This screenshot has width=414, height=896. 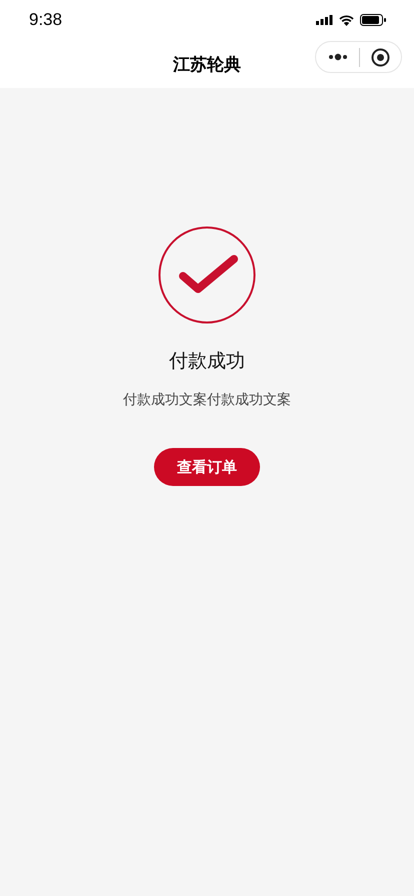 What do you see at coordinates (207, 361) in the screenshot?
I see `result-title: 付款成功` at bounding box center [207, 361].